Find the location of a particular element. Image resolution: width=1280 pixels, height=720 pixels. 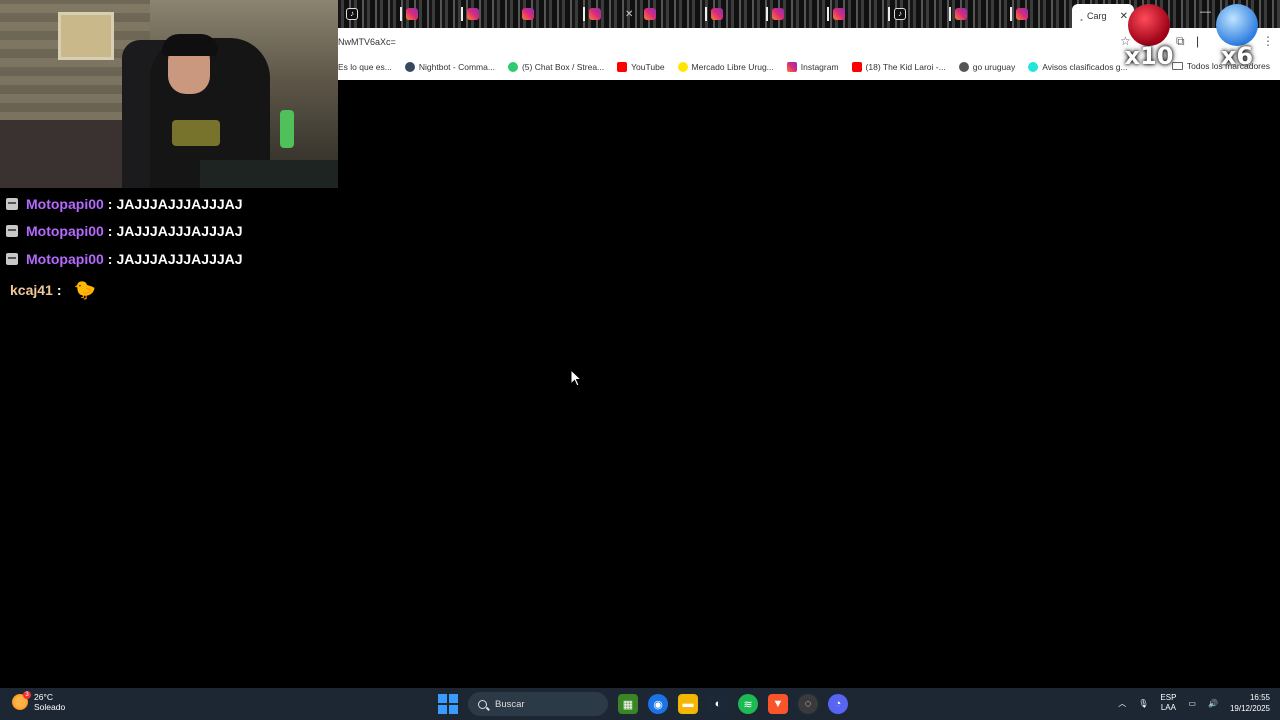

stream-alert-red: x10 is located at coordinates (1149, 37).